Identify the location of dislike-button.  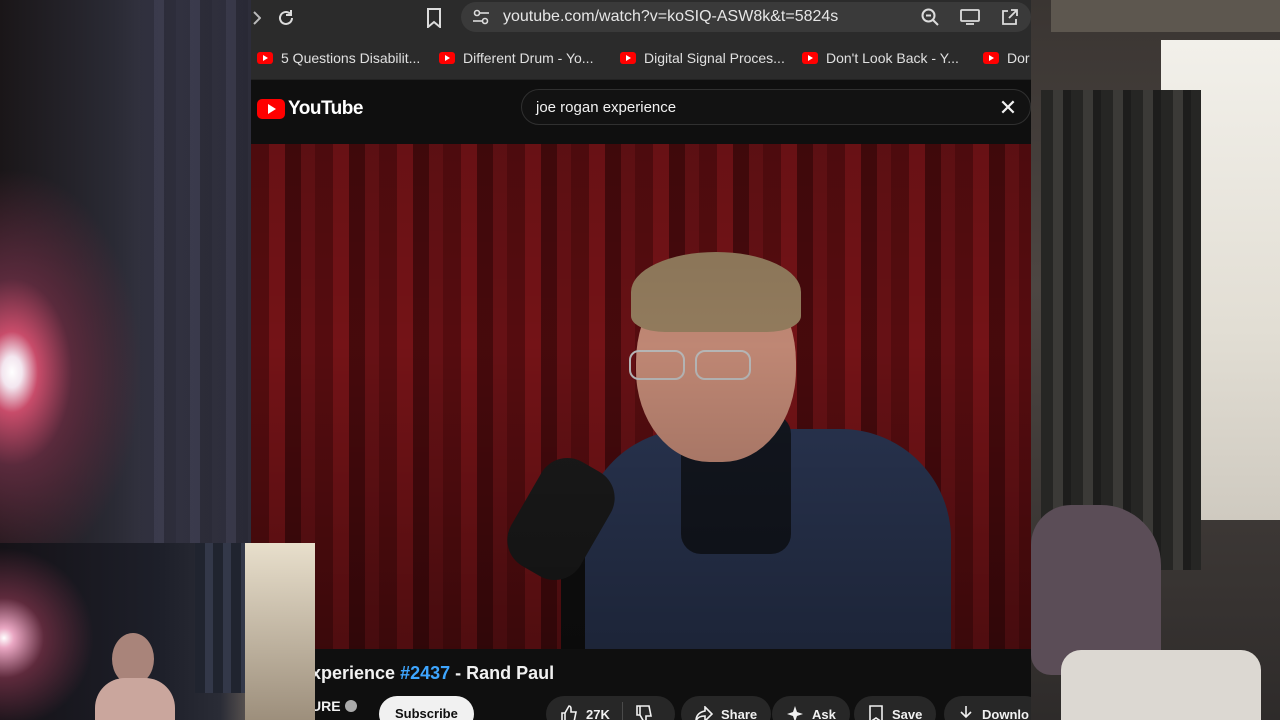
(648, 712).